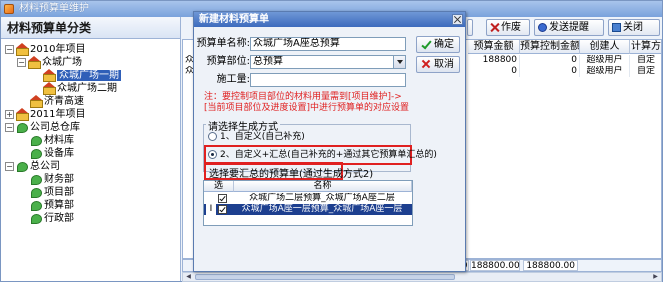 This screenshot has width=663, height=282. Describe the element at coordinates (494, 71) in the screenshot. I see `table-cell-amount: 0` at that location.